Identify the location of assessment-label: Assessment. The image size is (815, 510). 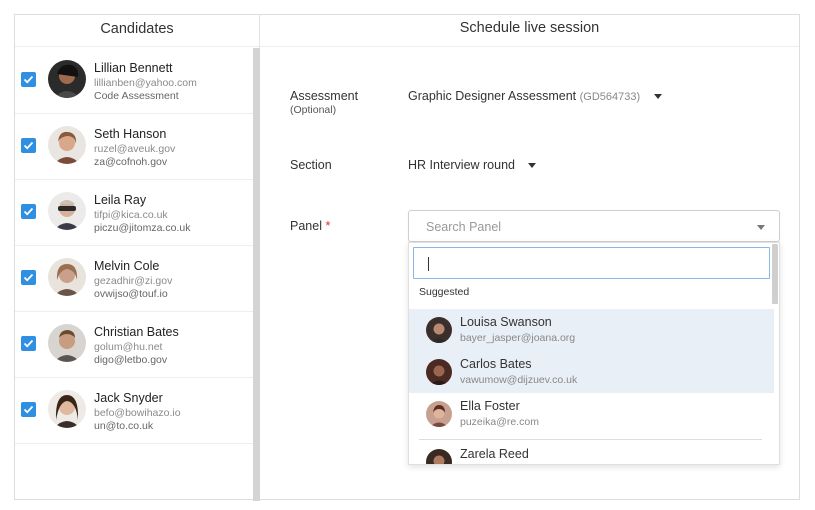
(324, 96).